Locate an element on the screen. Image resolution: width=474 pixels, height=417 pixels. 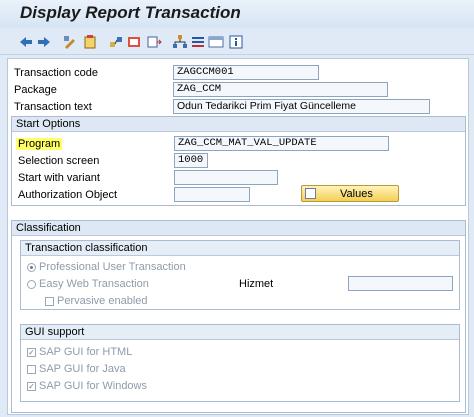
object-list-icon is located at coordinates (154, 42).